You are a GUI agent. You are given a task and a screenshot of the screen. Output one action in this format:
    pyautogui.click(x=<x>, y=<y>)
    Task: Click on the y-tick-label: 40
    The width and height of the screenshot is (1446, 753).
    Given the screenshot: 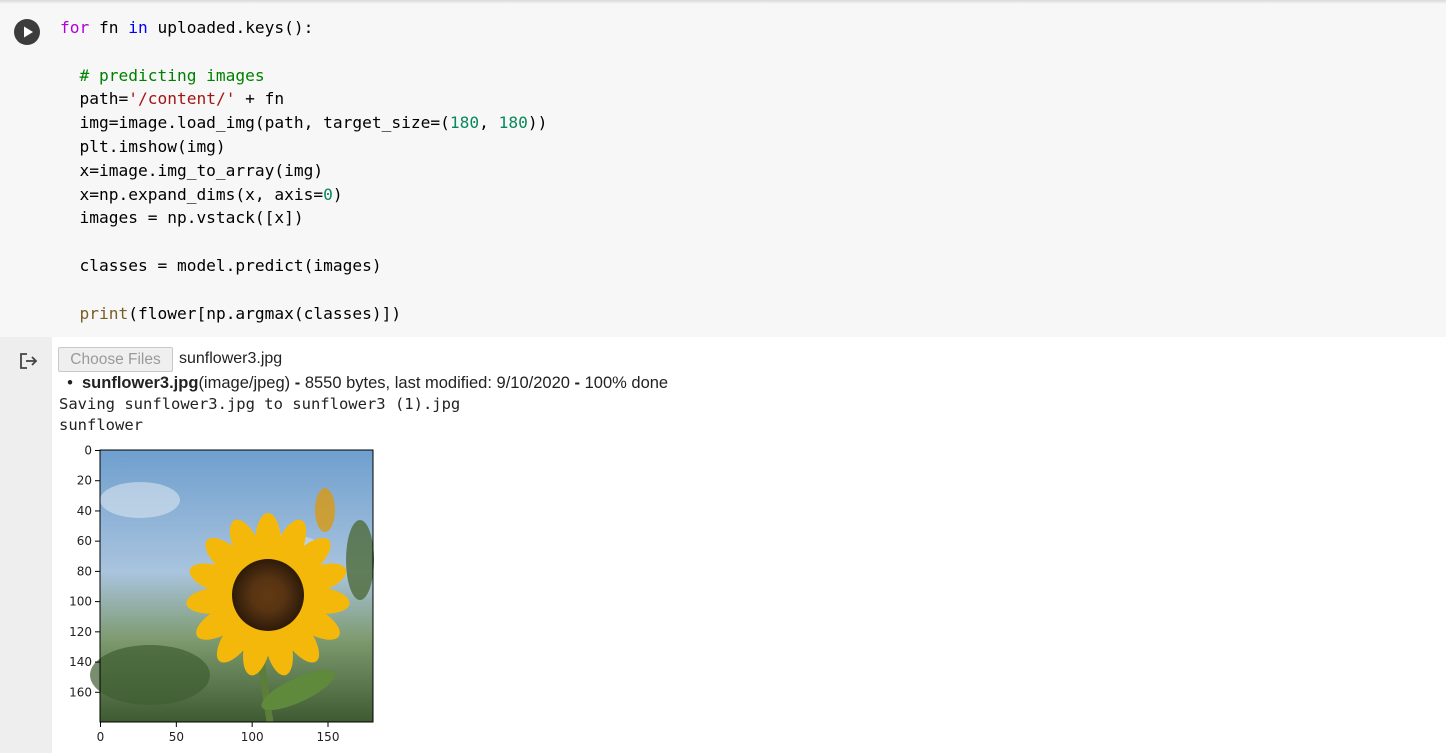 What is the action you would take?
    pyautogui.click(x=84, y=511)
    